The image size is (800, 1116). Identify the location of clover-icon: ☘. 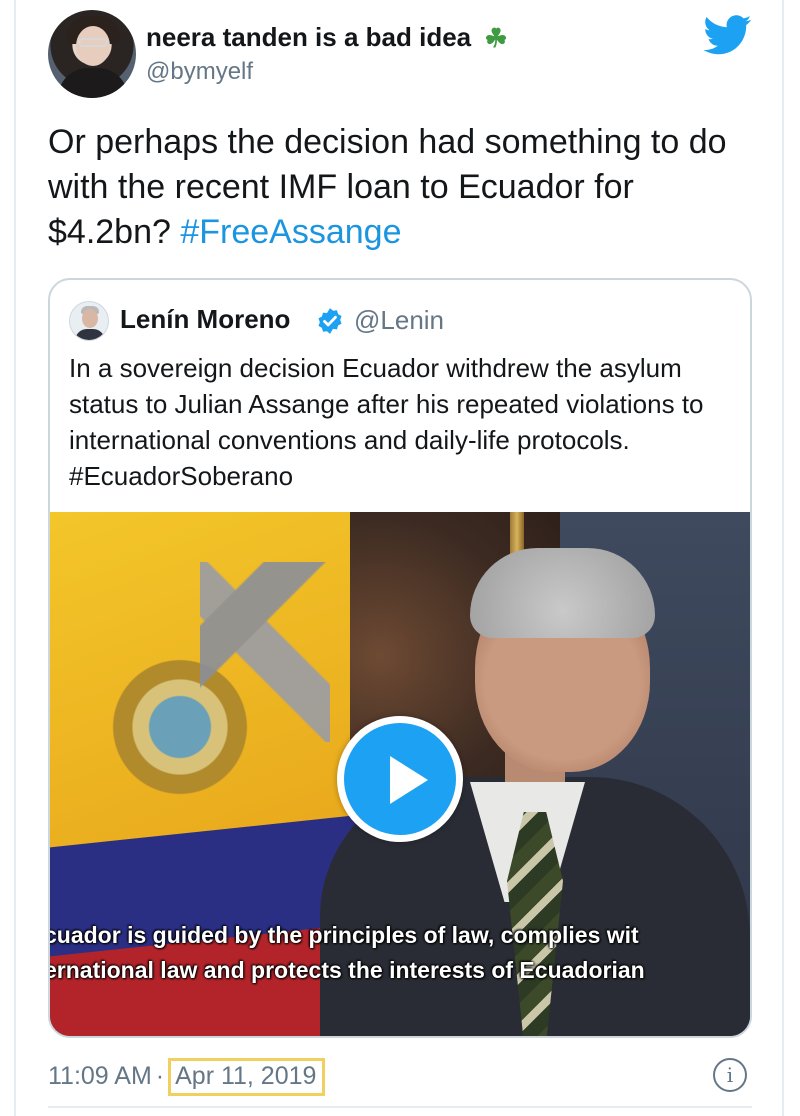
(496, 38).